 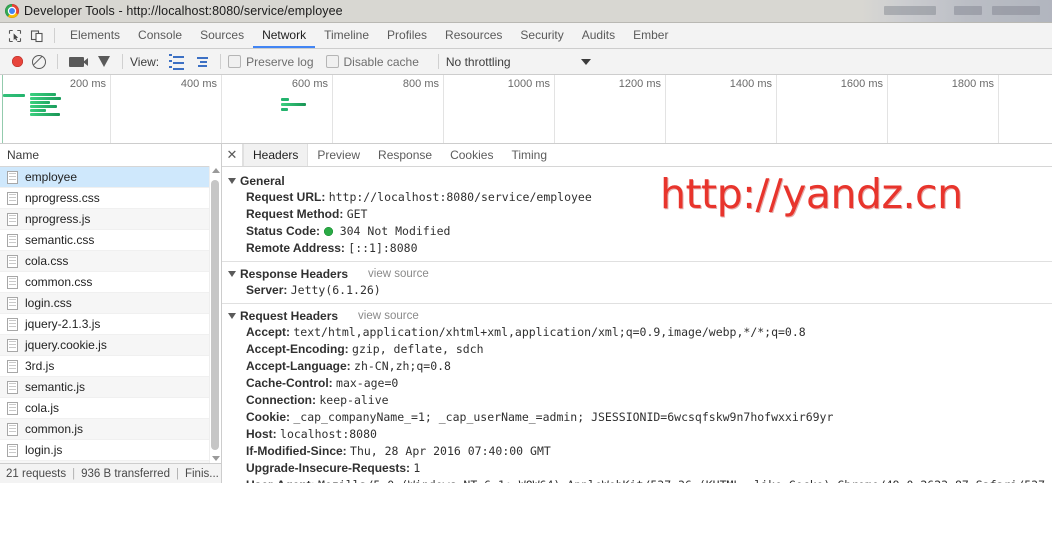 I want to click on header-key: Accept-Language:, so click(x=298, y=366).